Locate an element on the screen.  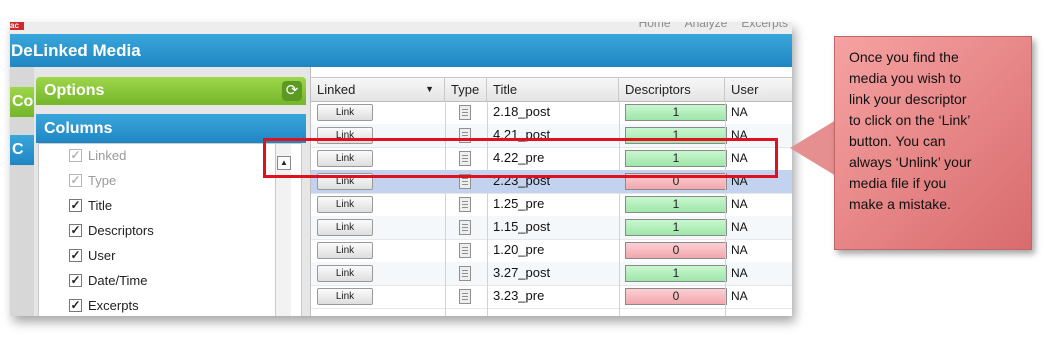
stub-co: Co is located at coordinates (22, 102).